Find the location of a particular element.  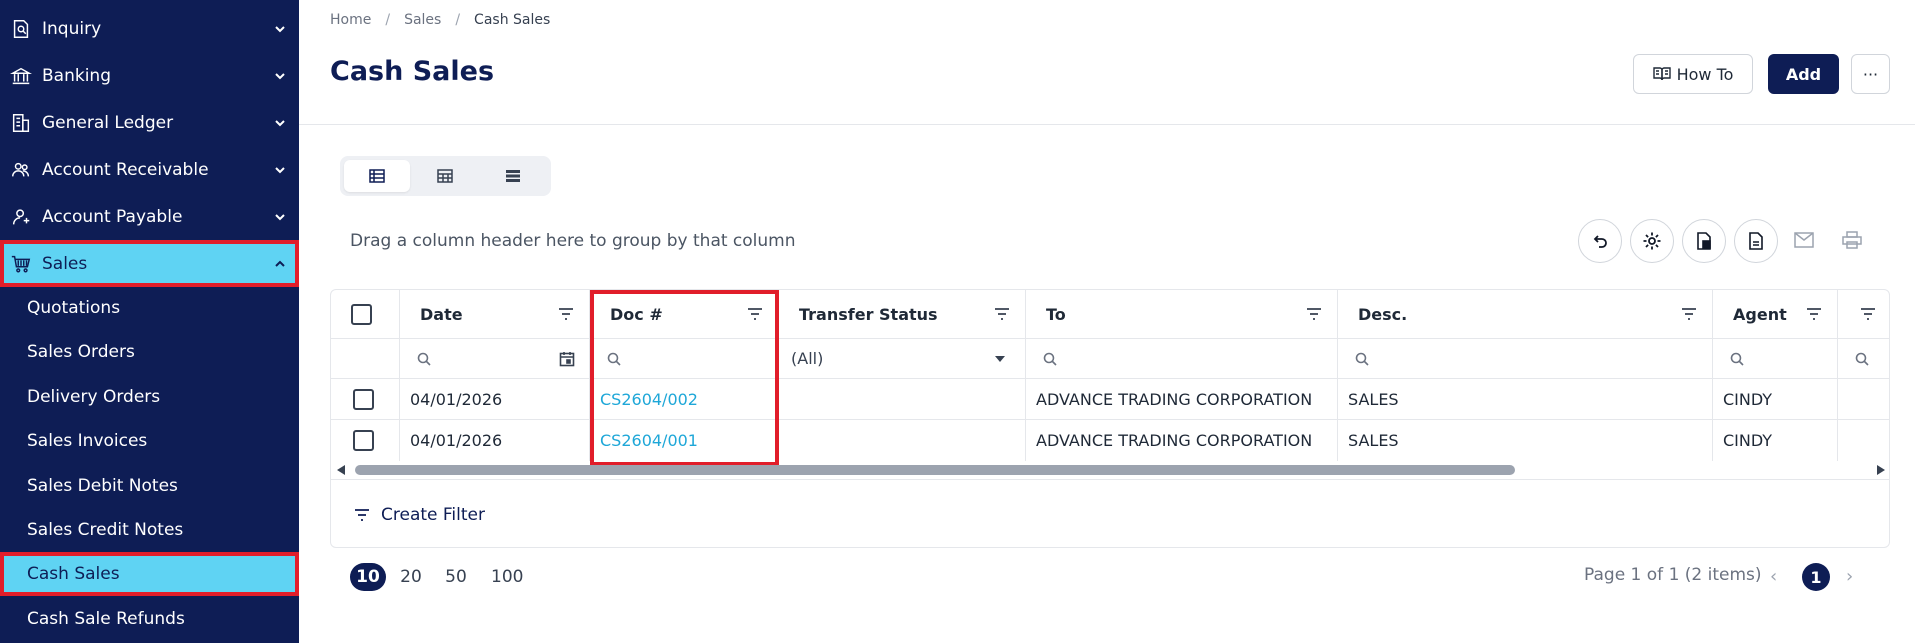

column-header-to: To is located at coordinates (1182, 314).